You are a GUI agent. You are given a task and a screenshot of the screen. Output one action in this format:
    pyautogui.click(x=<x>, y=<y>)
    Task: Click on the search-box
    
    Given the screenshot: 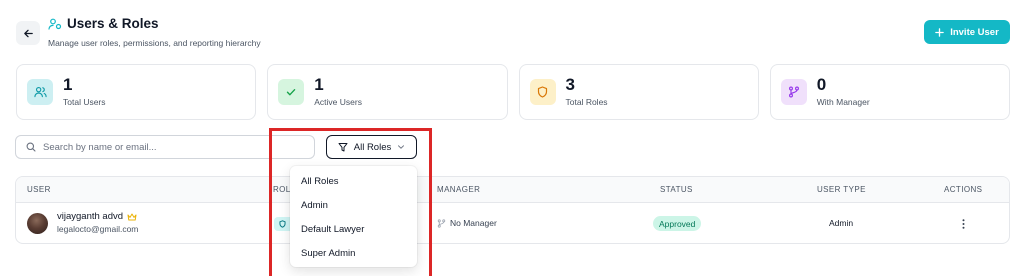 What is the action you would take?
    pyautogui.click(x=165, y=147)
    